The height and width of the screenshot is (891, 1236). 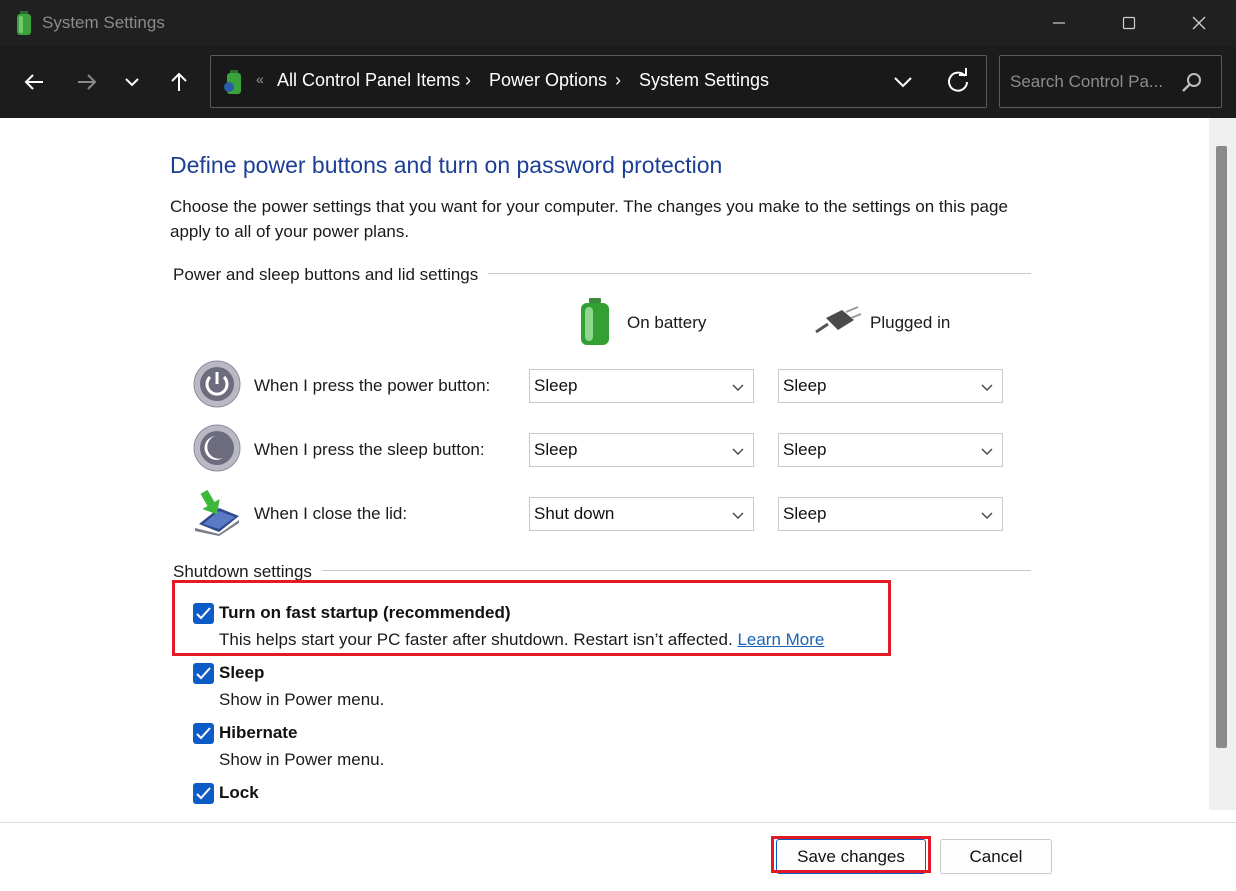 I want to click on breadcrumb-system-settings: System Settings, so click(x=704, y=80).